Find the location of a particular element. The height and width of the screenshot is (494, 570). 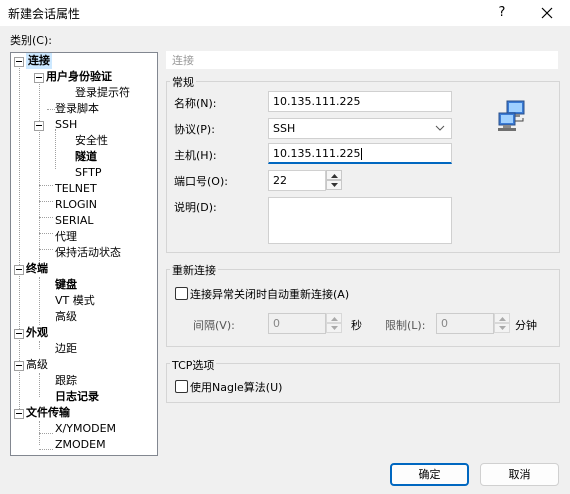

close-icon is located at coordinates (547, 13).